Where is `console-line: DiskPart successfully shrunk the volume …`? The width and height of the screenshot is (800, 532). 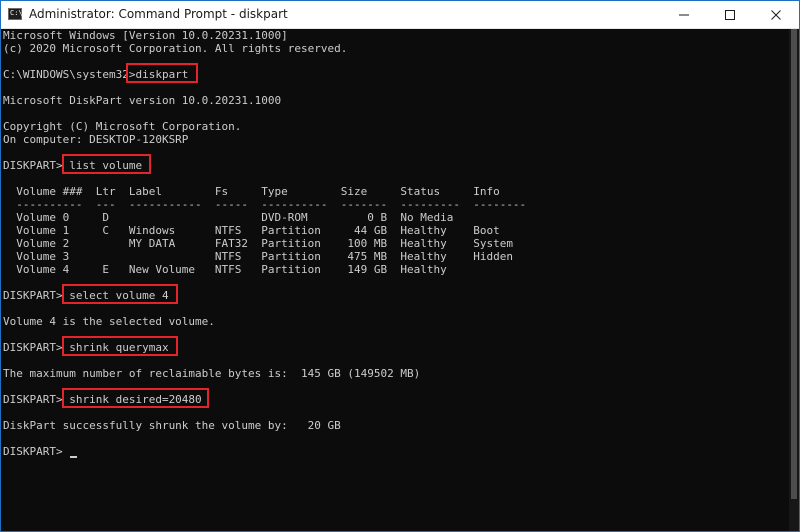 console-line: DiskPart successfully shrunk the volume … is located at coordinates (172, 425).